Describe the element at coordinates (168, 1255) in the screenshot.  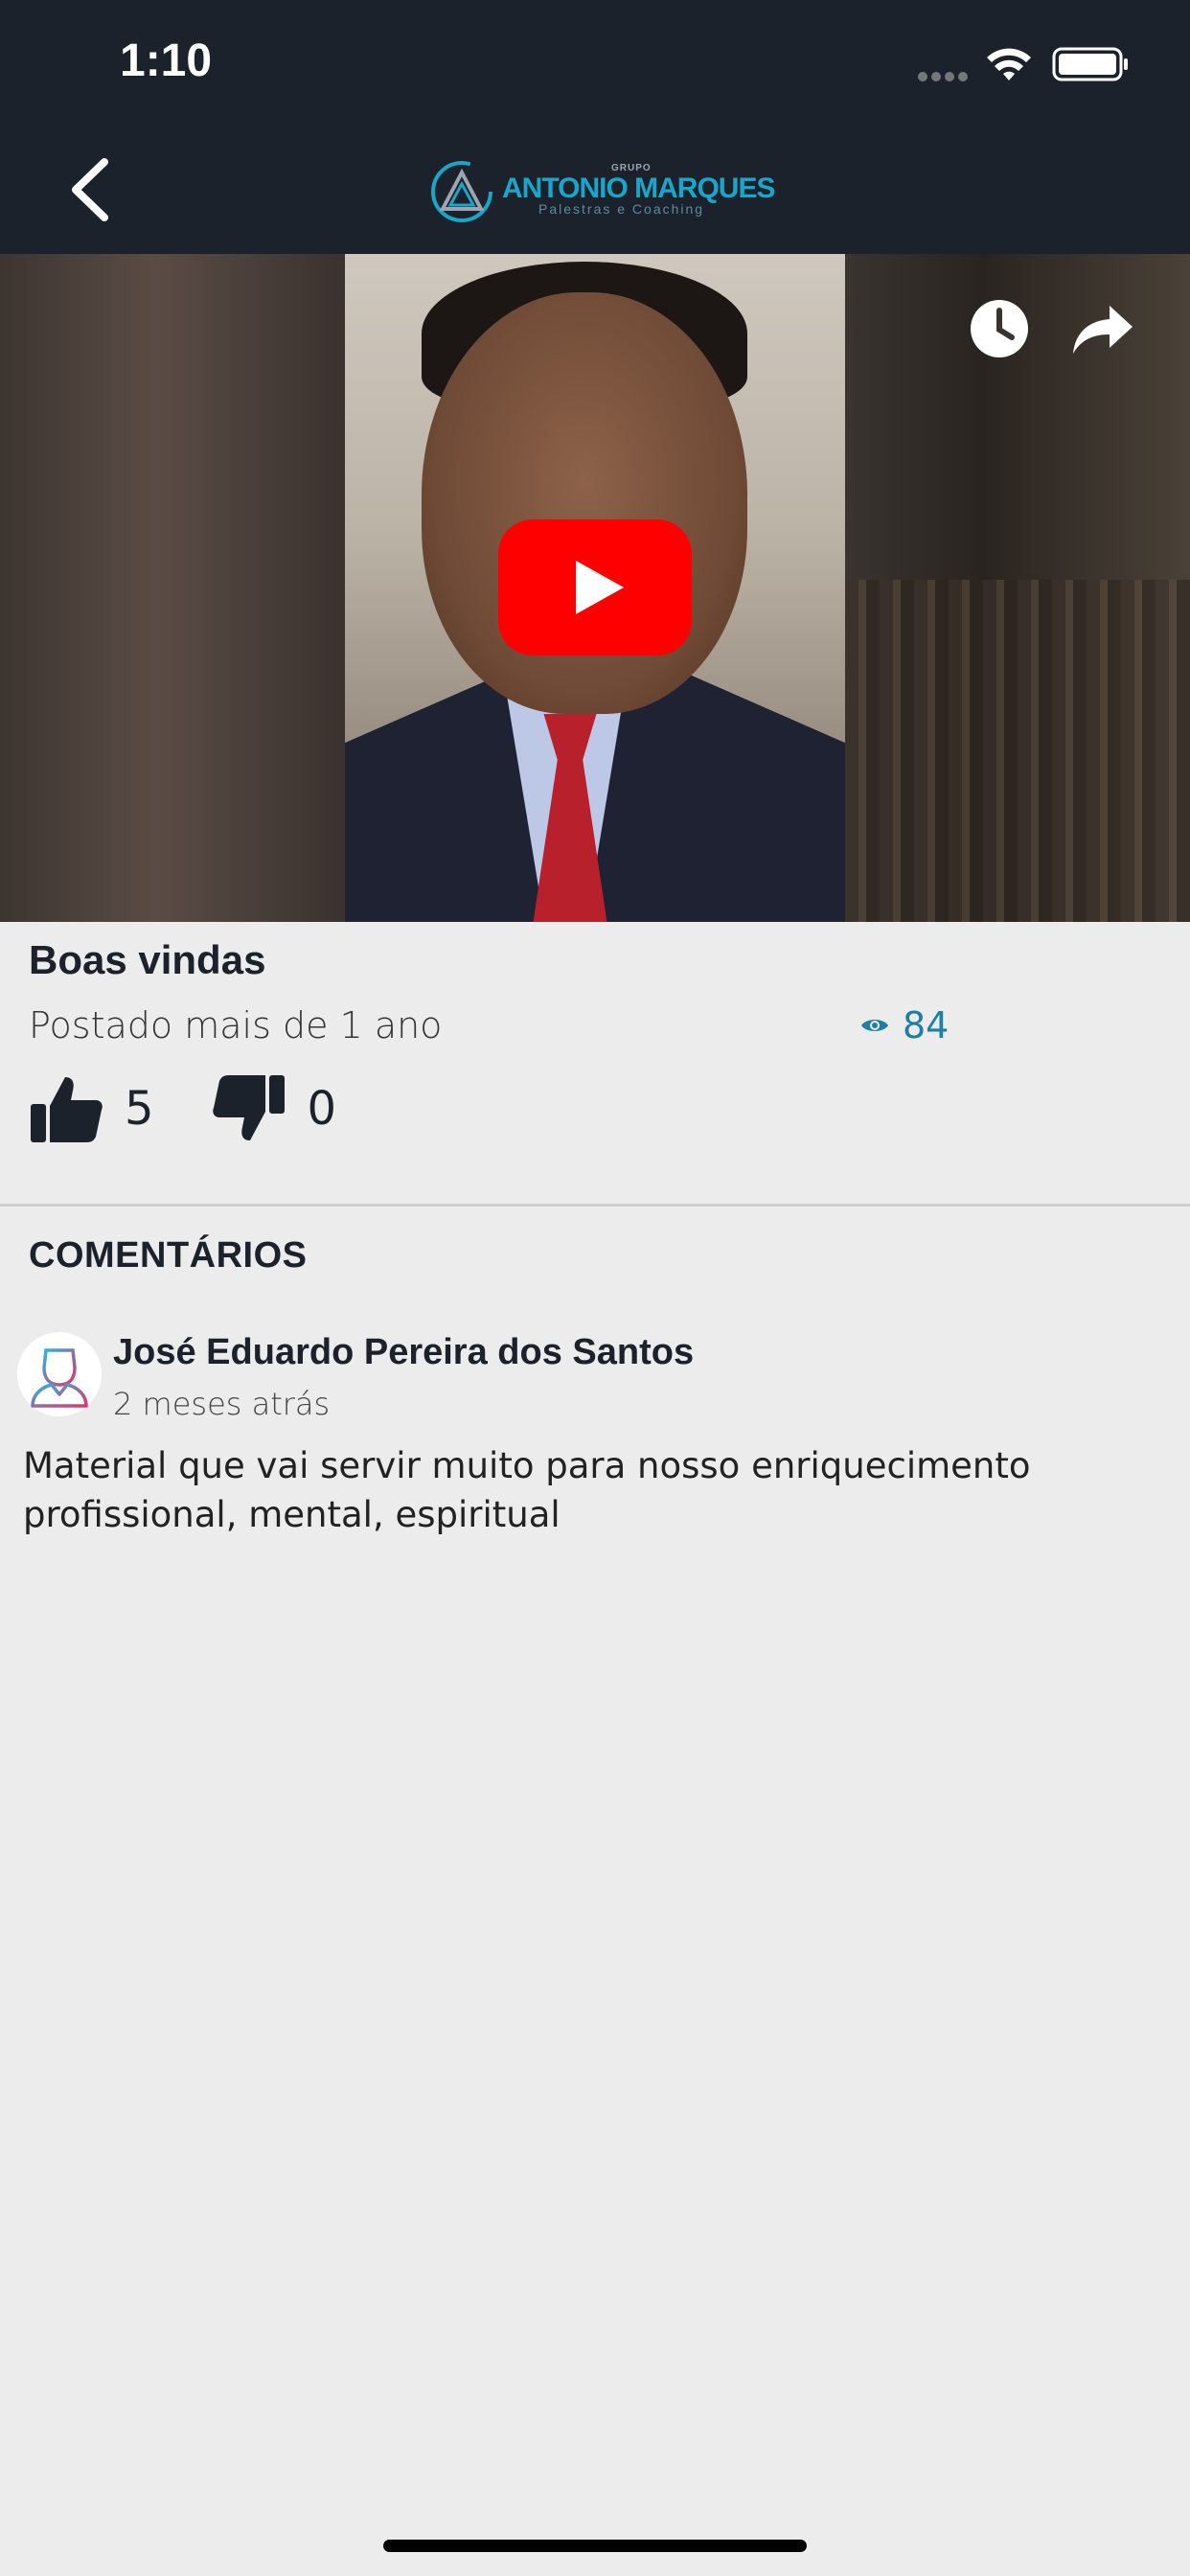
I see `comments-heading: COMENTÁRIOS` at that location.